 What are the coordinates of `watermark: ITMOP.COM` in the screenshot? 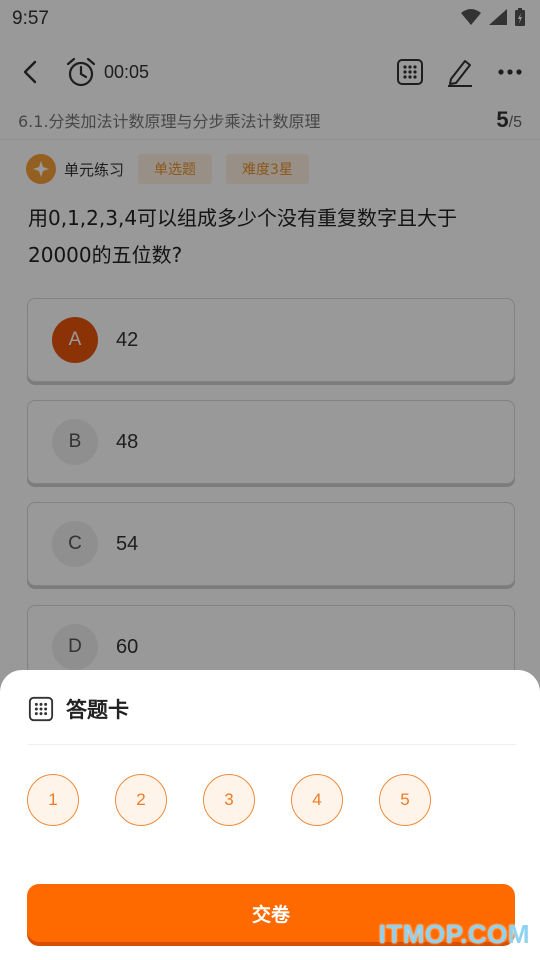 It's located at (454, 934).